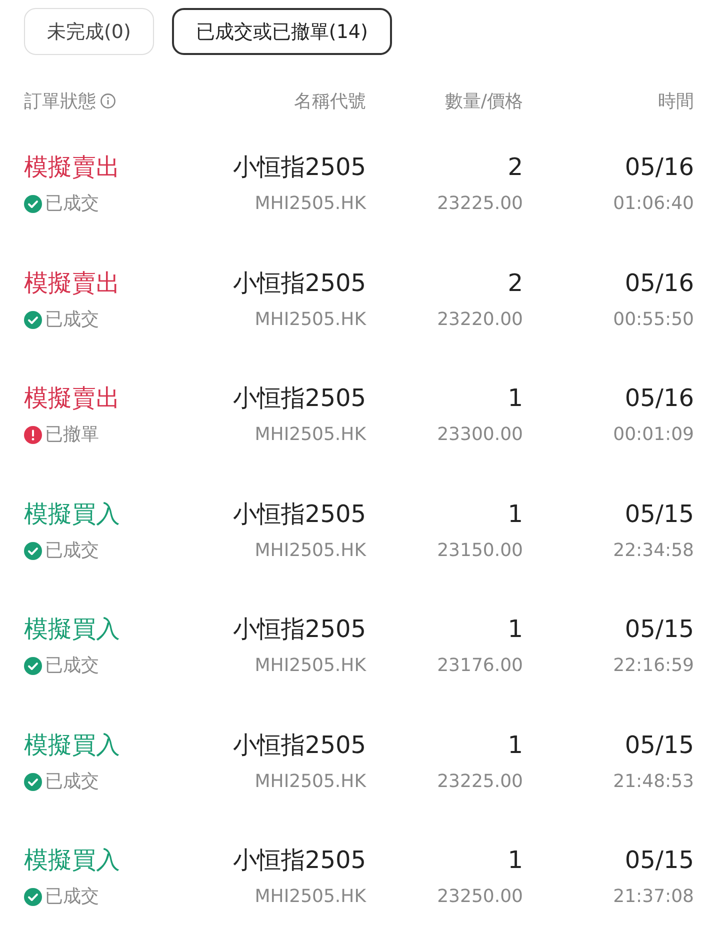 This screenshot has width=720, height=944. I want to click on order-price: 23176.00, so click(480, 666).